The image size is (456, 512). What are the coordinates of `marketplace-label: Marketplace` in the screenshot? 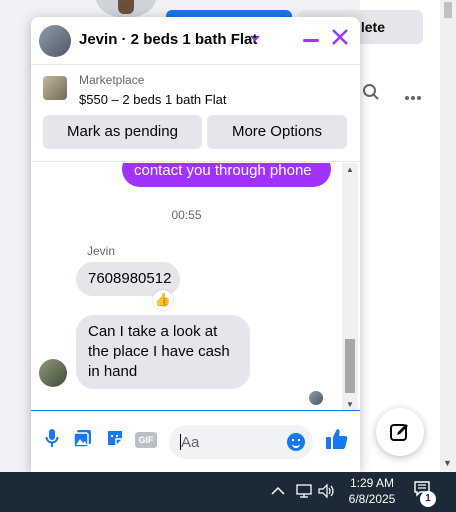 It's located at (112, 80).